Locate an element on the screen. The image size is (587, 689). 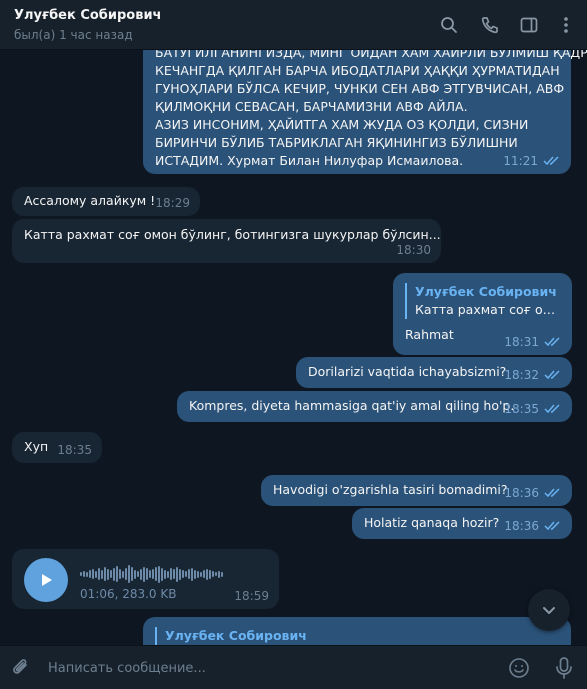
voice-waveform is located at coordinates (177, 574).